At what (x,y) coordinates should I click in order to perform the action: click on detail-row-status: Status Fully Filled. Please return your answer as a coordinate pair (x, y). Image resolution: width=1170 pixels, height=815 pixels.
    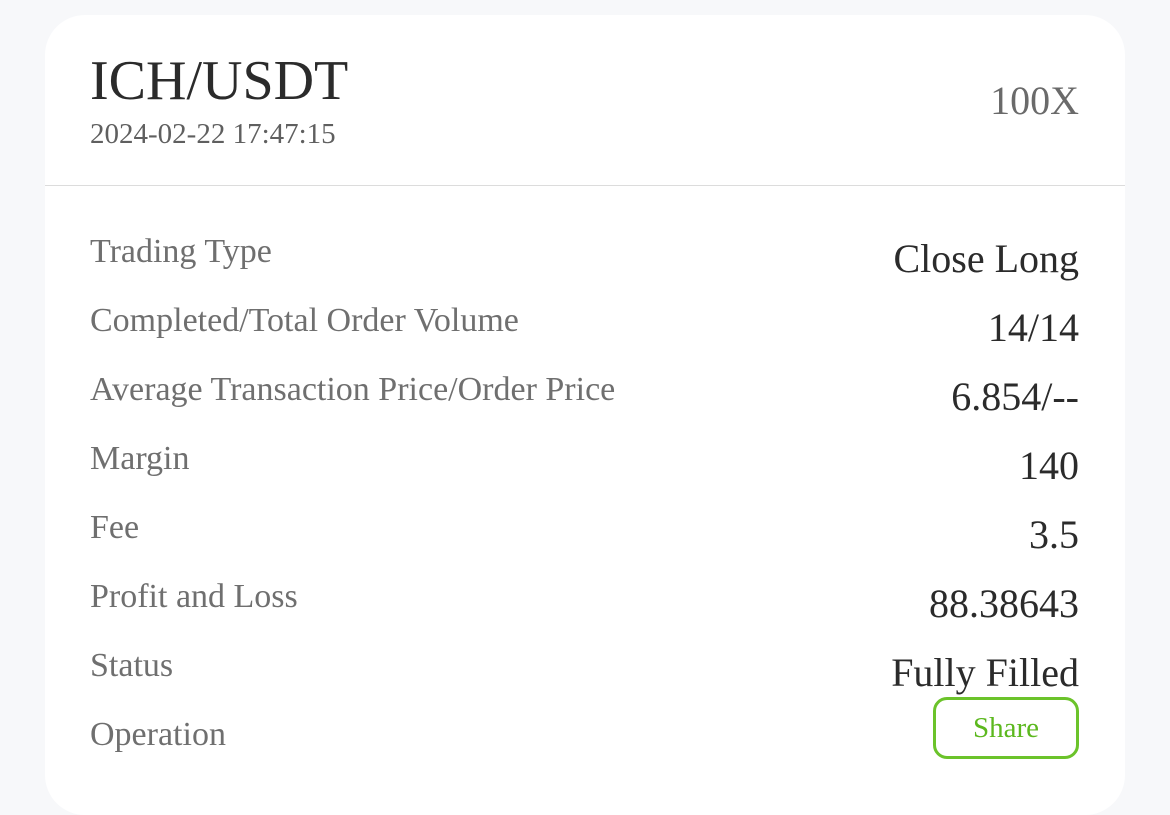
    Looking at the image, I should click on (584, 681).